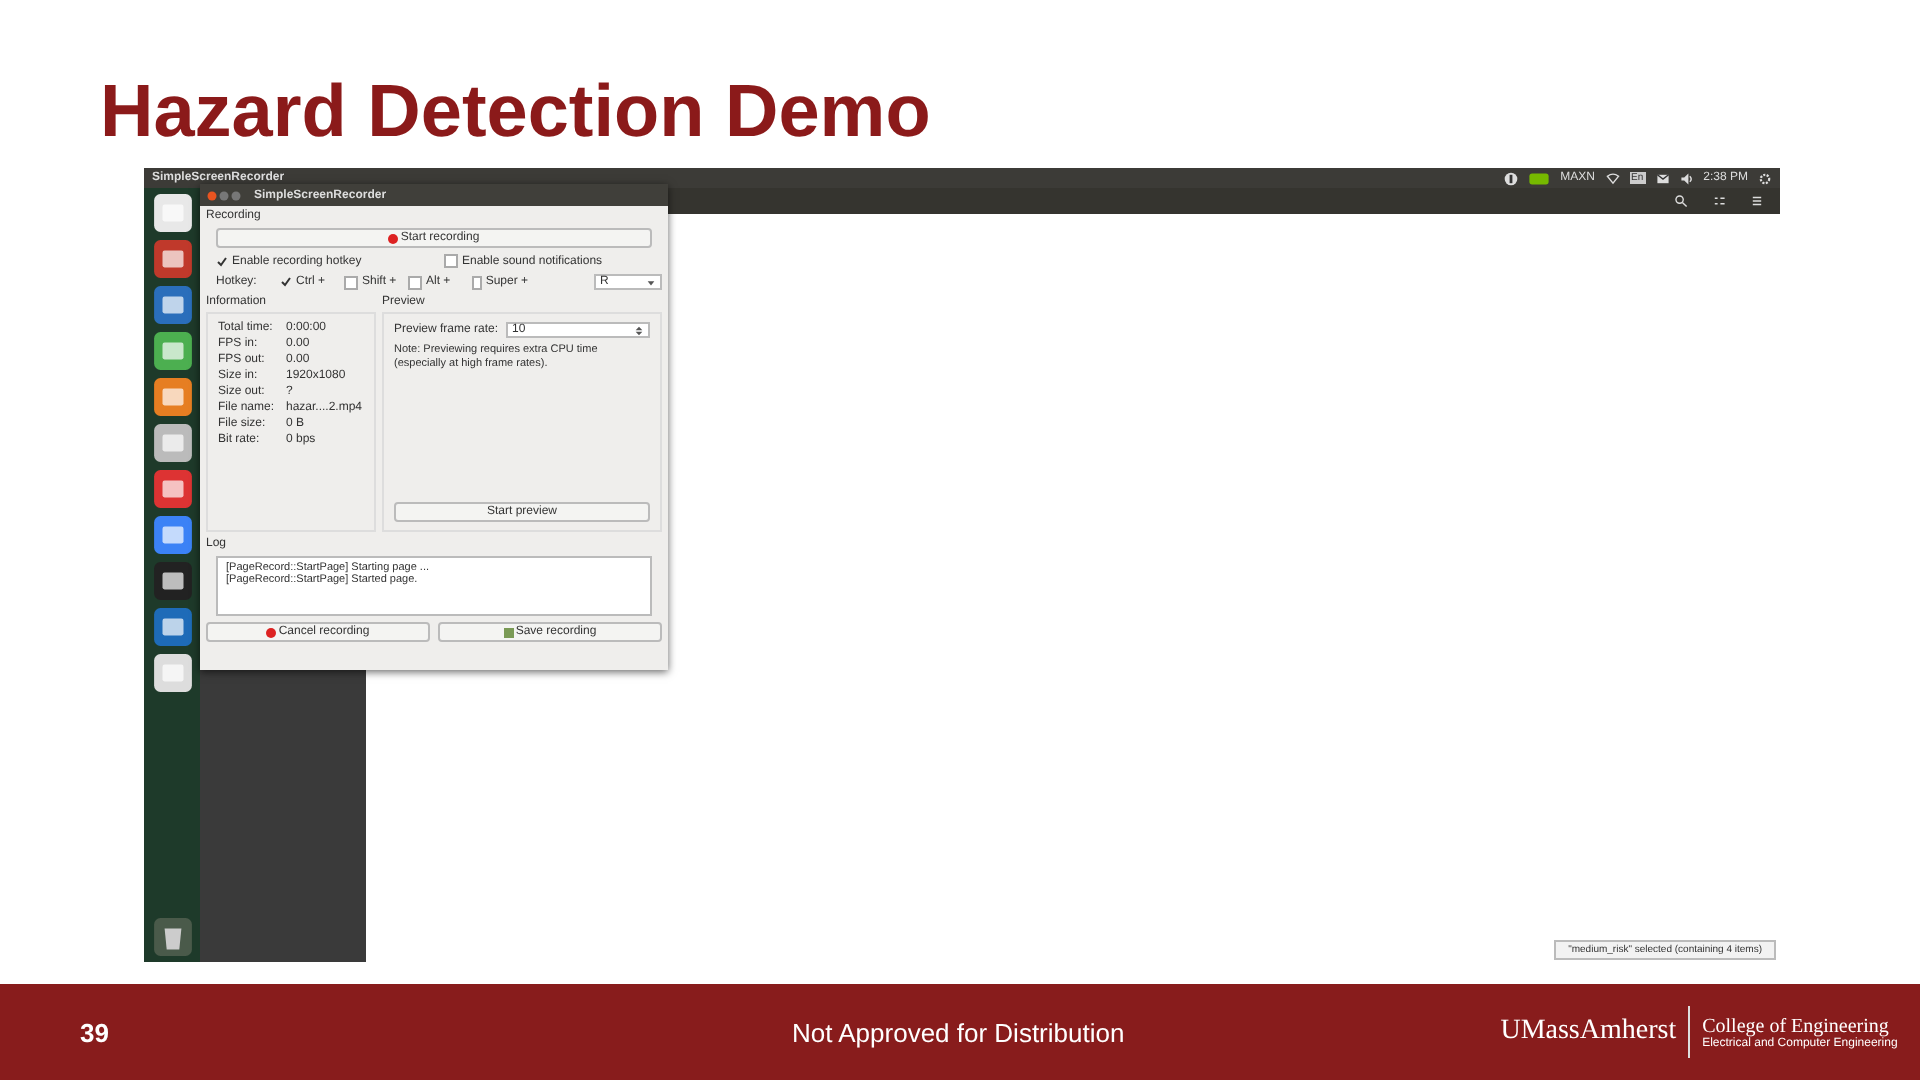 This screenshot has height=1080, width=1920. Describe the element at coordinates (958, 1032) in the screenshot. I see `footer-text: Not Approved for Distribution` at that location.